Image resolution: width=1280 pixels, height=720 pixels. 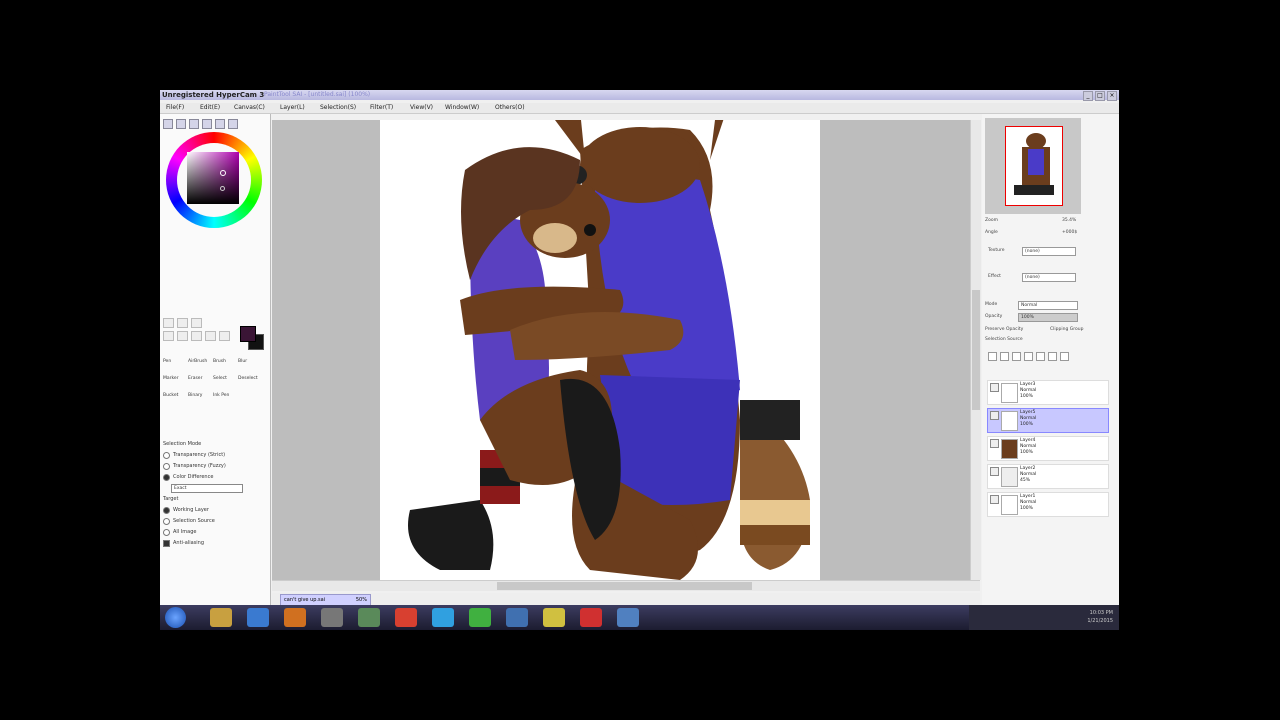 I want to click on eyedropper-icon, so click(x=224, y=336).